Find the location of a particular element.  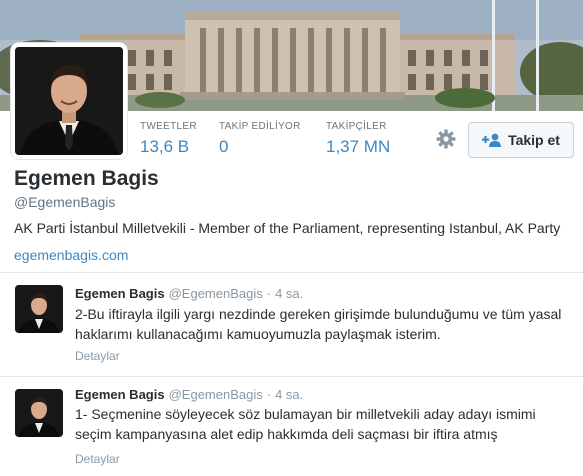

stat-followers: TAKİPÇİLER 1,37 MN is located at coordinates (358, 139).